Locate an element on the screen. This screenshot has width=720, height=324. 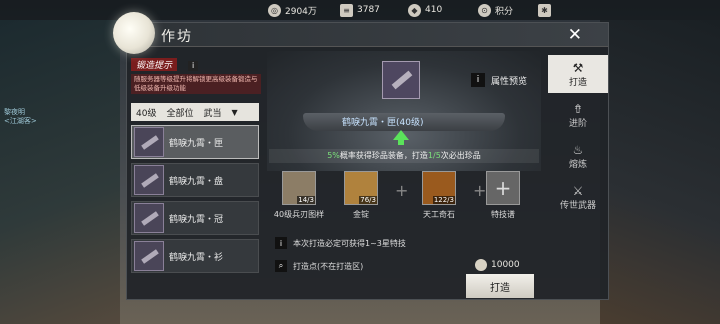
resource-points: ⊙ 积分 is located at coordinates (495, 10).